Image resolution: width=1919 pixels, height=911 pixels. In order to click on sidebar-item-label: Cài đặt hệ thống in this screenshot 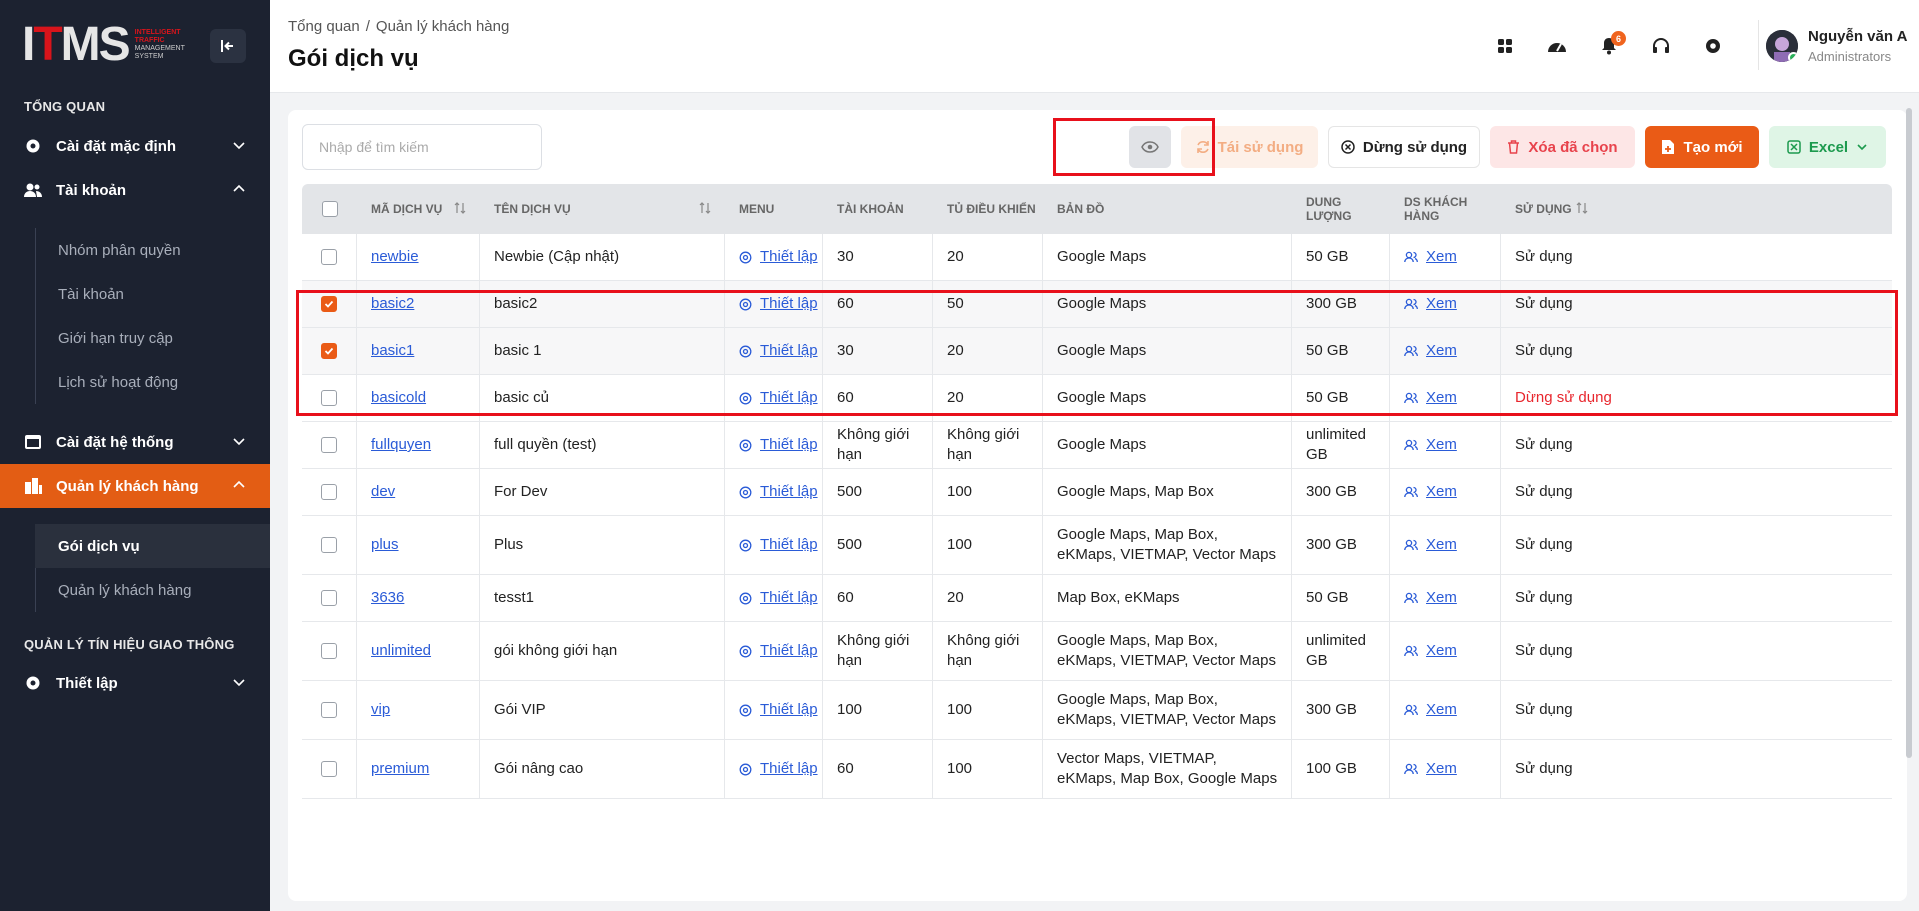, I will do `click(115, 442)`.